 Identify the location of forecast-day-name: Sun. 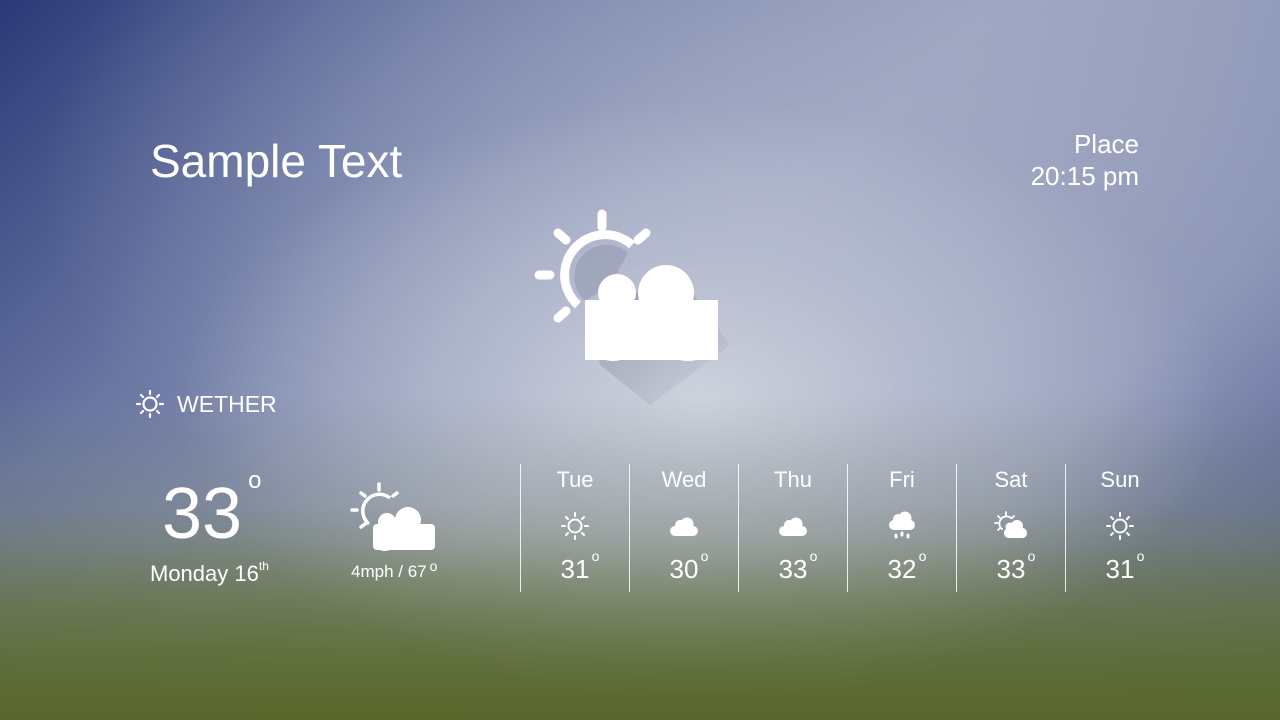
(1120, 479).